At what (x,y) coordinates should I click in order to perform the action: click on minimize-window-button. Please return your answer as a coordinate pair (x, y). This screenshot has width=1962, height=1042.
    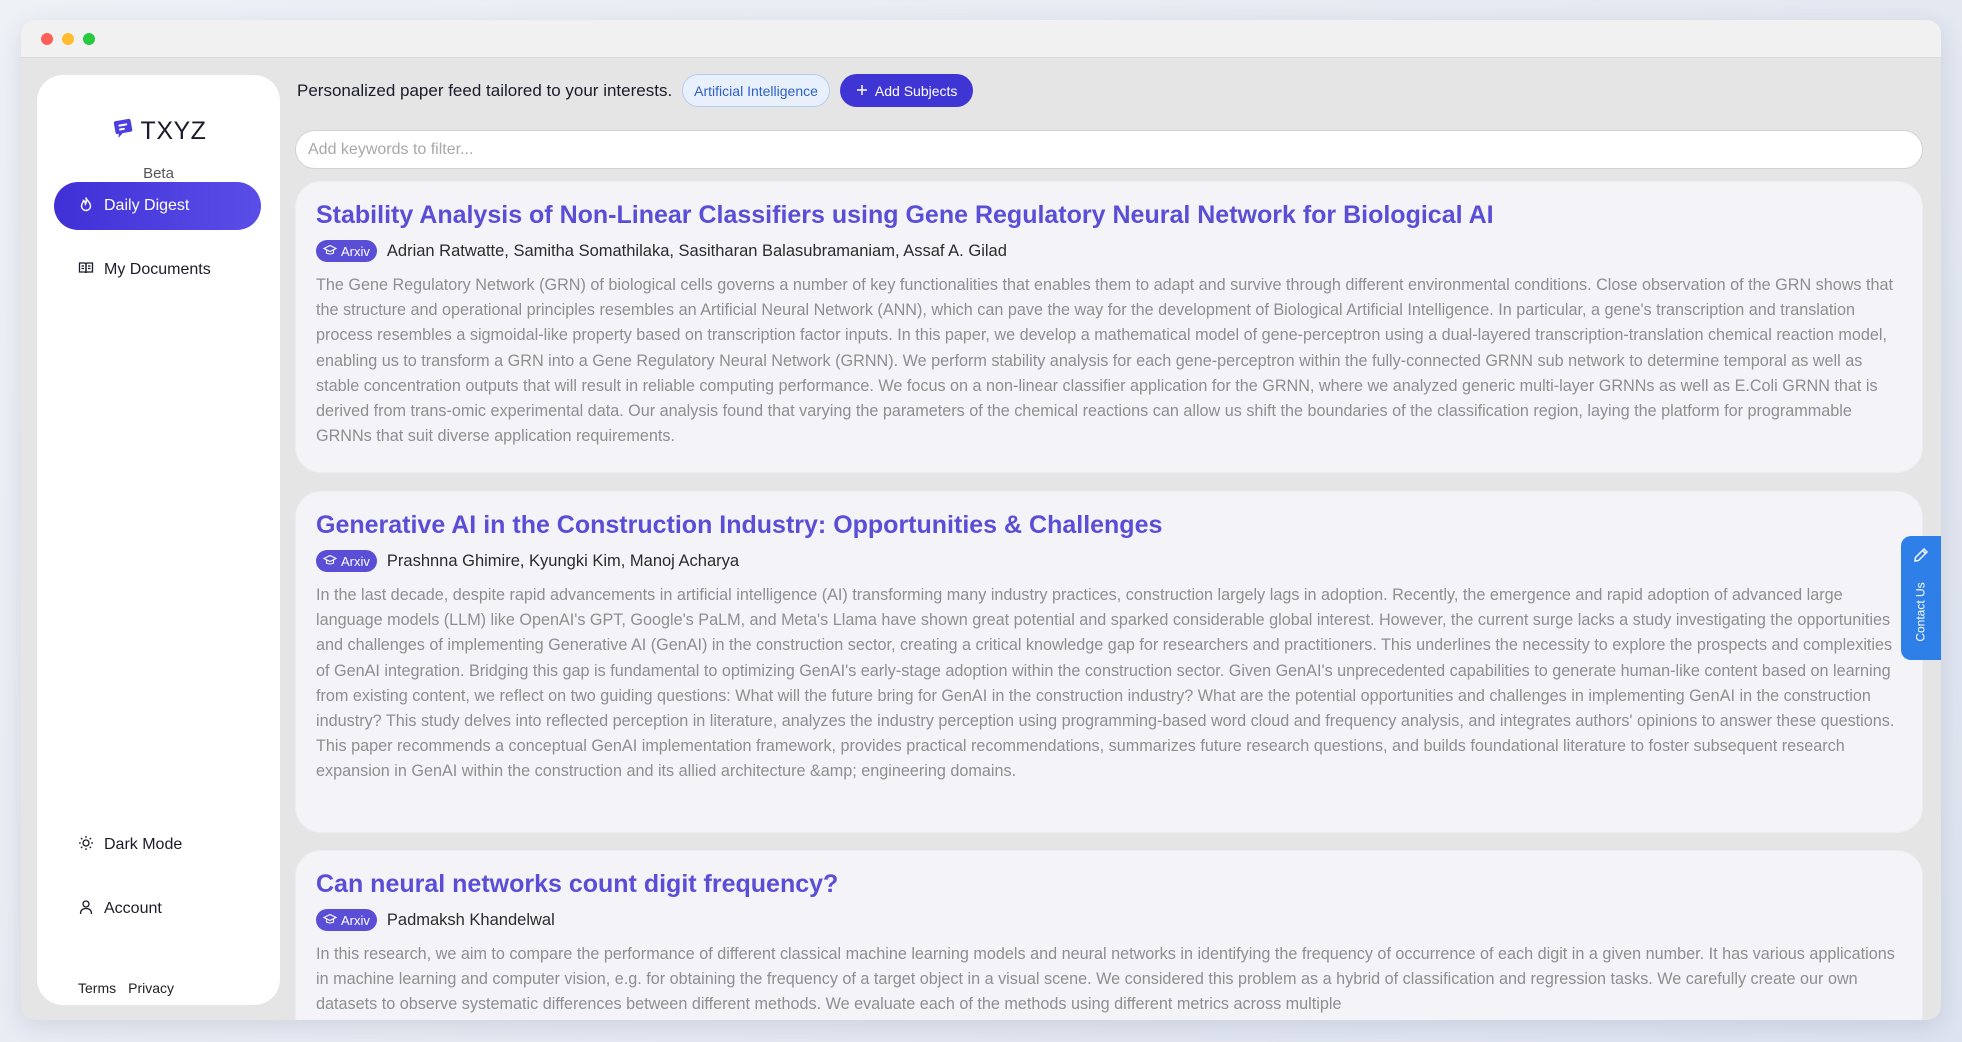
    Looking at the image, I should click on (68, 38).